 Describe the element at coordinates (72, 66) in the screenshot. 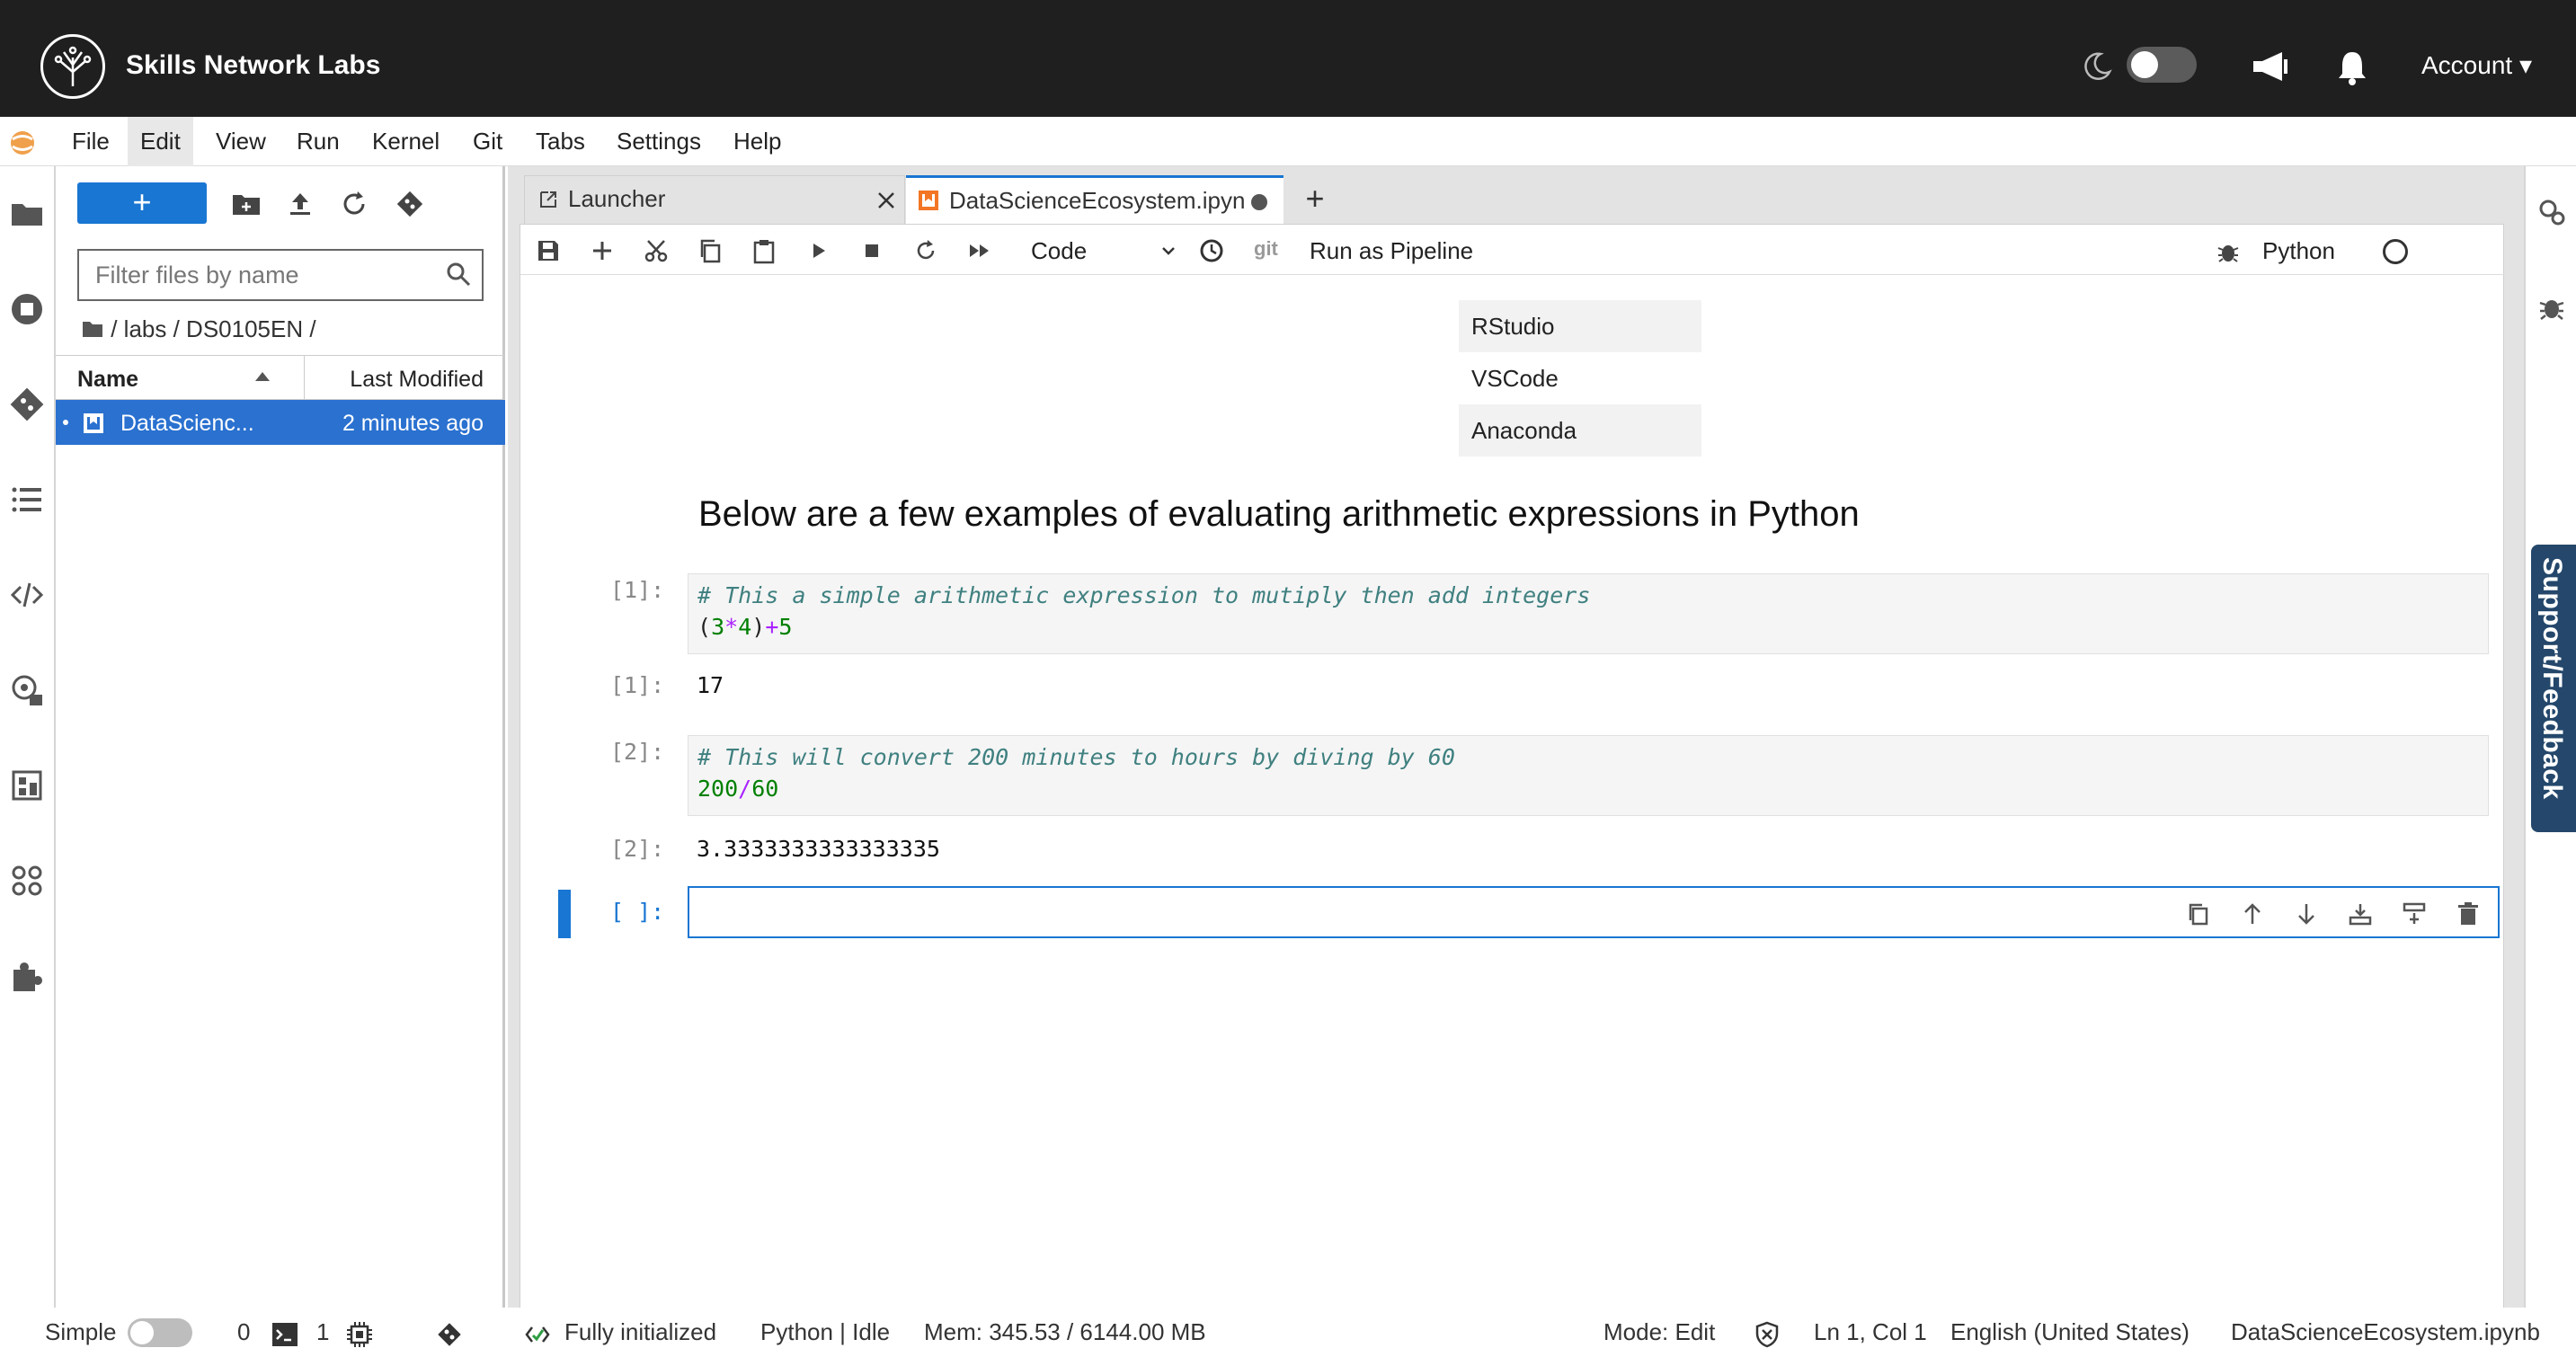

I see `skills-network-logo-icon` at that location.